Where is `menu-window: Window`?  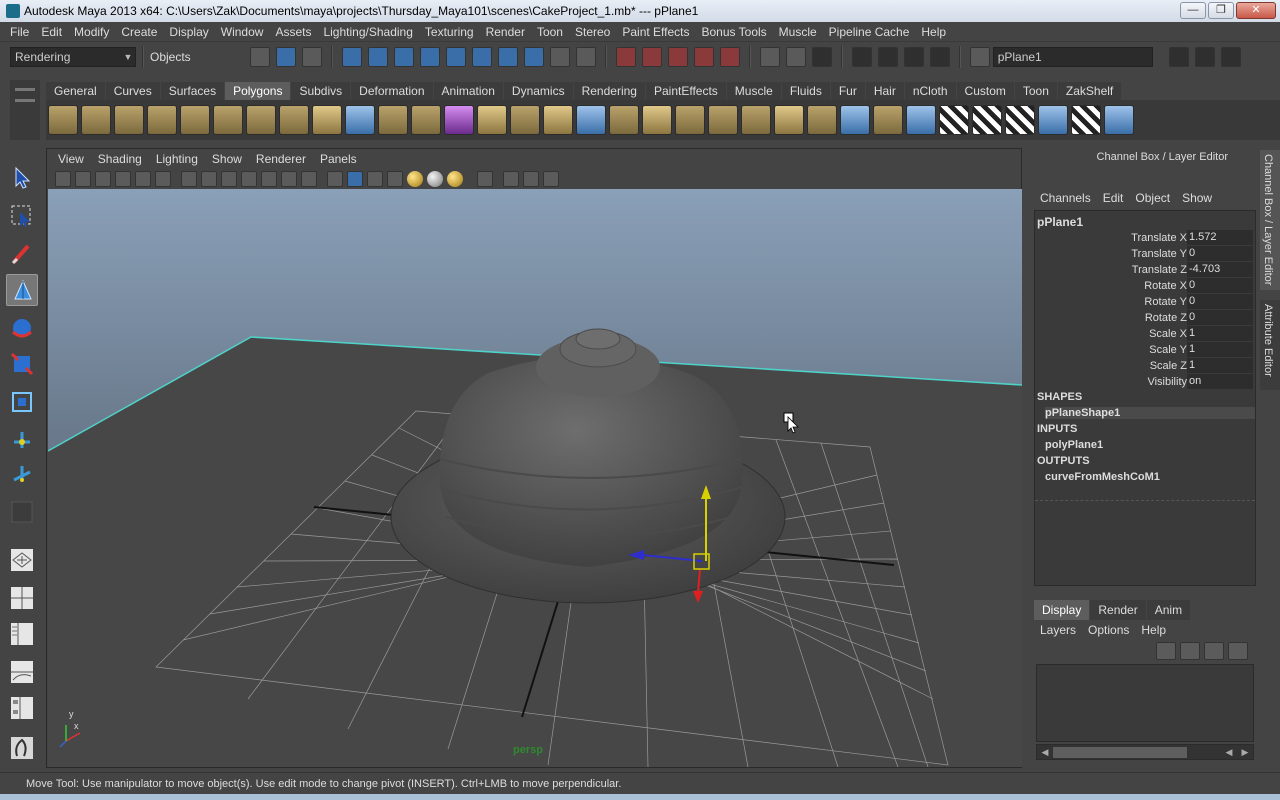
menu-window: Window is located at coordinates (242, 32).